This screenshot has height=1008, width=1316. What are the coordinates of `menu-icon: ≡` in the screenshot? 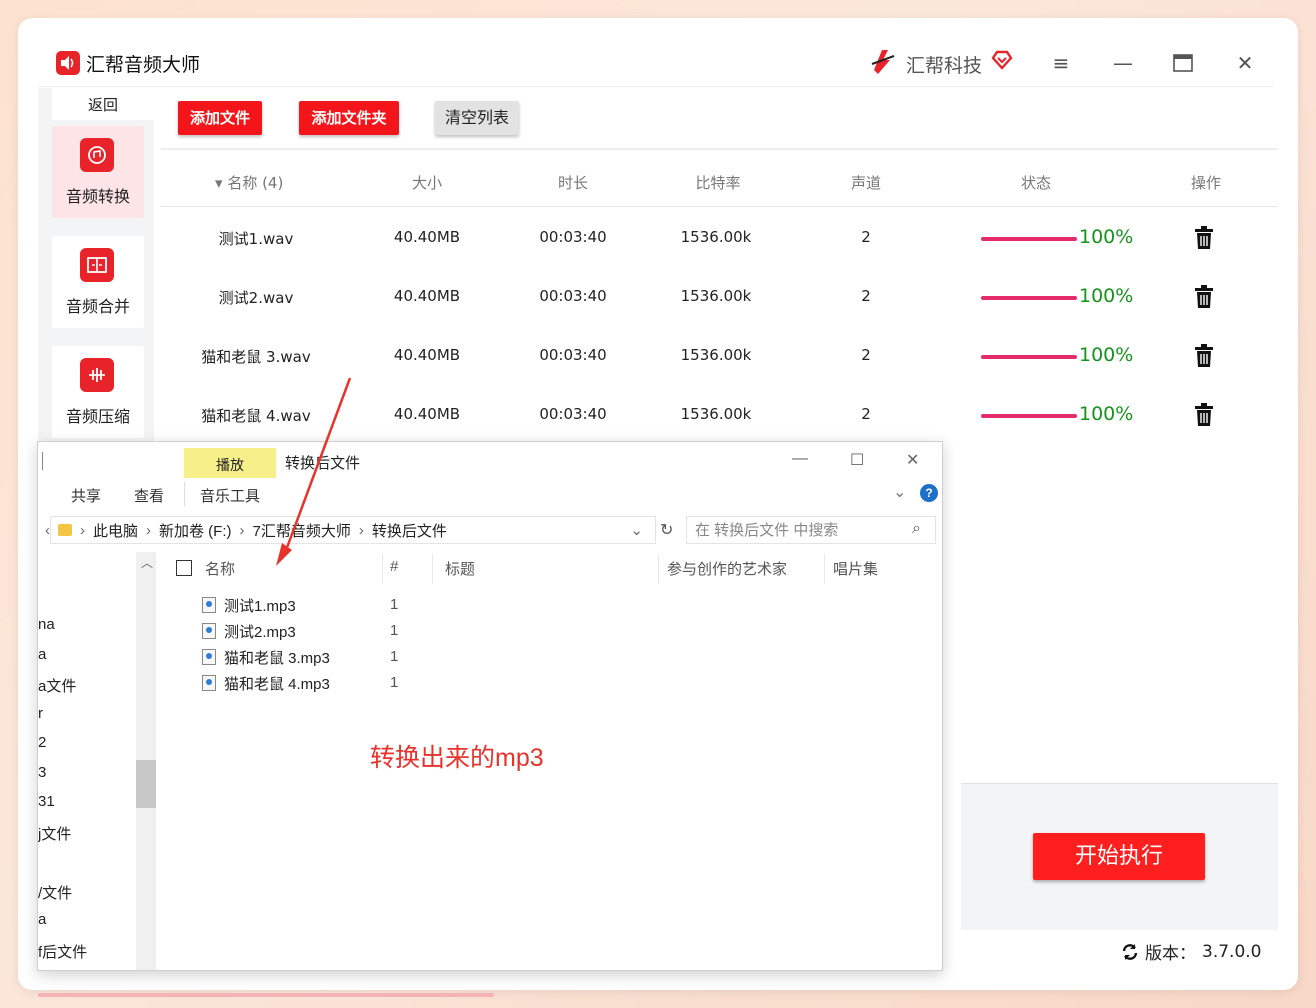 It's located at (1061, 63).